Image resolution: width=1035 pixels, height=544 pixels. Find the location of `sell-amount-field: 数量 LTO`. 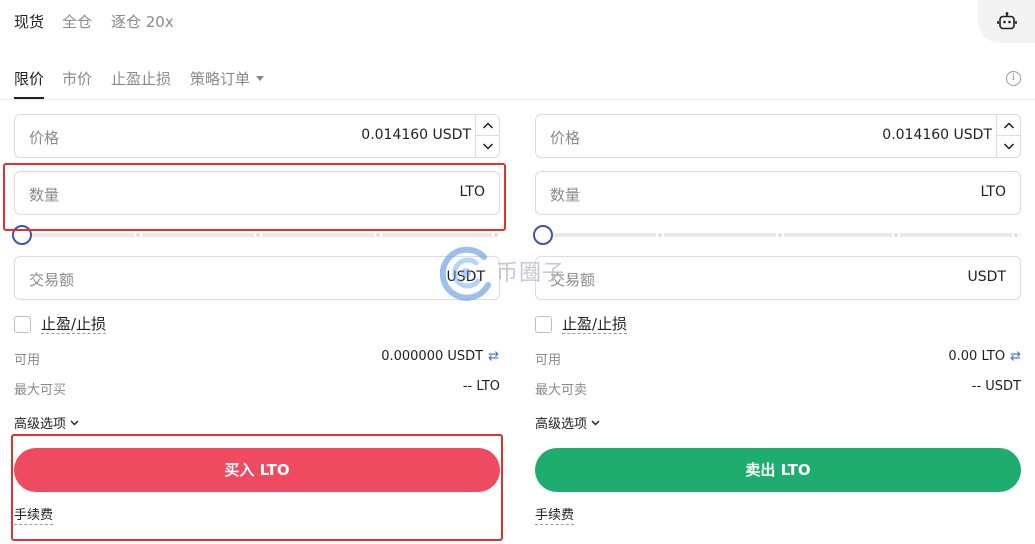

sell-amount-field: 数量 LTO is located at coordinates (778, 193).